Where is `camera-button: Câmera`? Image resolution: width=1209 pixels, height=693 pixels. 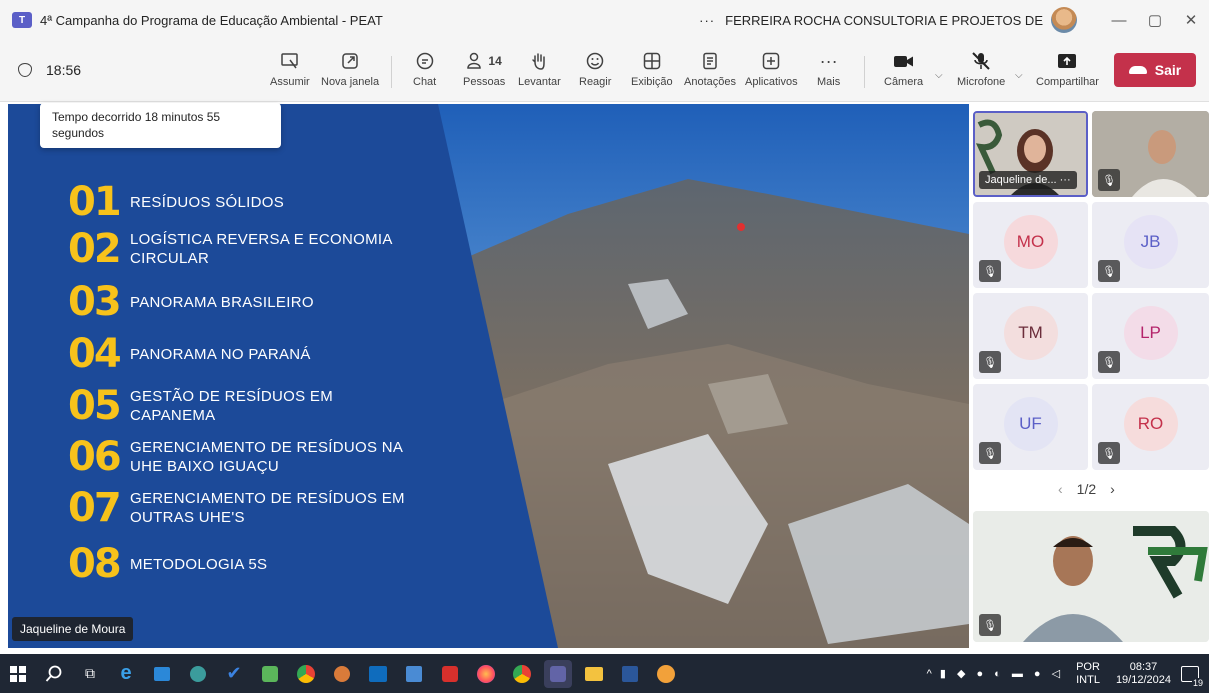
camera-button: Câmera is located at coordinates (903, 68).